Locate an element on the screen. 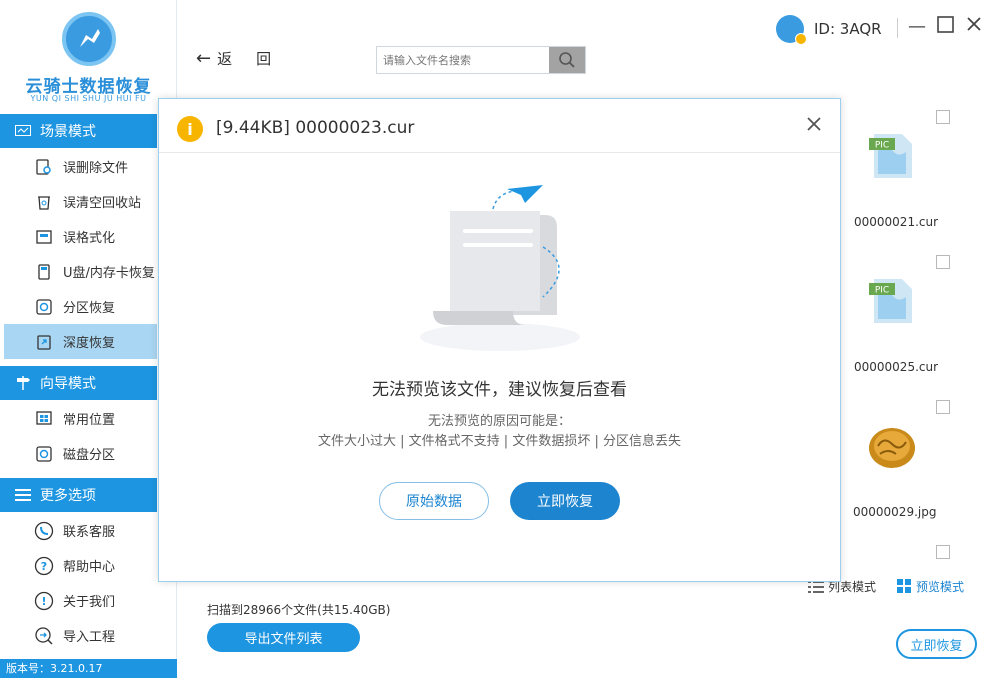 The image size is (994, 678). sidebar-item-contact-support: 联系客服 is located at coordinates (78, 530).